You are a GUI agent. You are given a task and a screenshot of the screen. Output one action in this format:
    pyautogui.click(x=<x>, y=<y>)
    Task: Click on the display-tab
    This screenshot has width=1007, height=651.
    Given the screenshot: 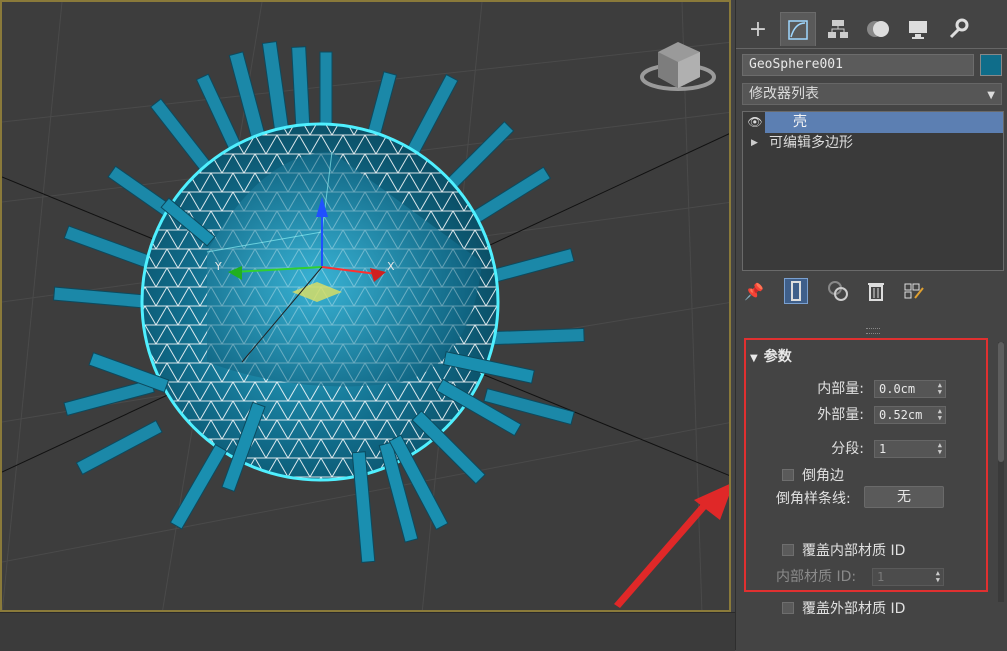 What is the action you would take?
    pyautogui.click(x=918, y=29)
    